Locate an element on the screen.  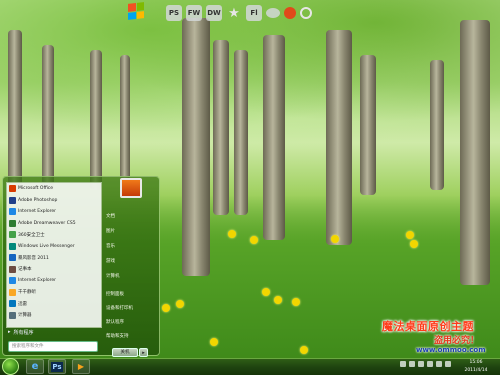
places-item: 游戏 is located at coordinates (132, 262).